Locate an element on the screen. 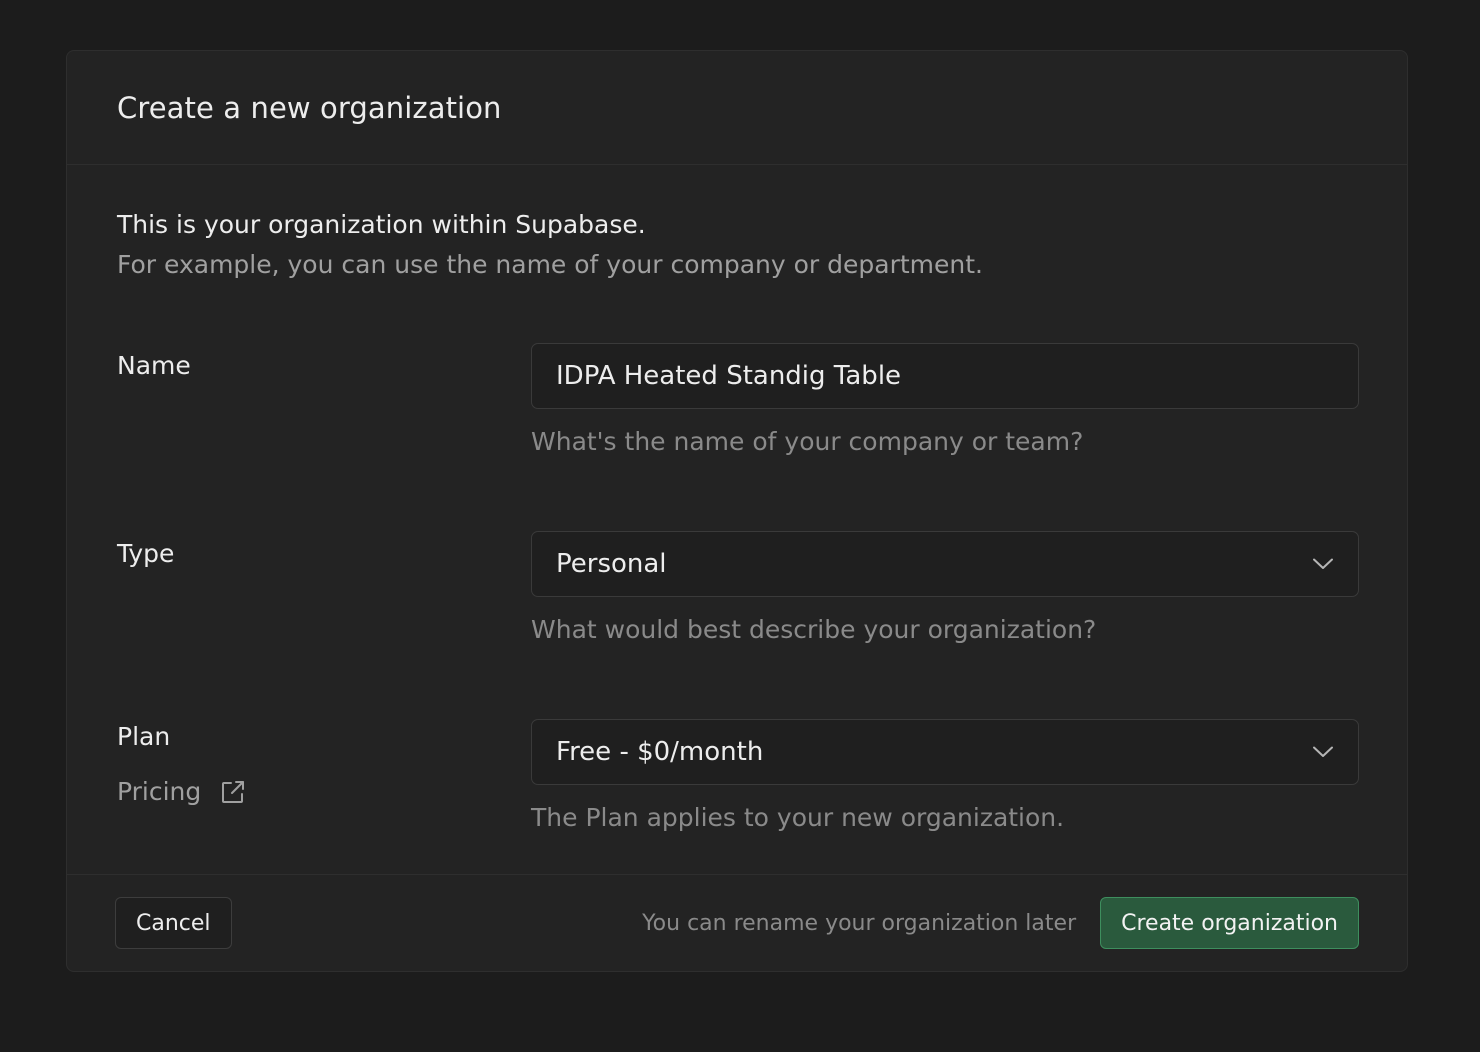 The width and height of the screenshot is (1480, 1052). plan-select: Free - $0/month is located at coordinates (945, 752).